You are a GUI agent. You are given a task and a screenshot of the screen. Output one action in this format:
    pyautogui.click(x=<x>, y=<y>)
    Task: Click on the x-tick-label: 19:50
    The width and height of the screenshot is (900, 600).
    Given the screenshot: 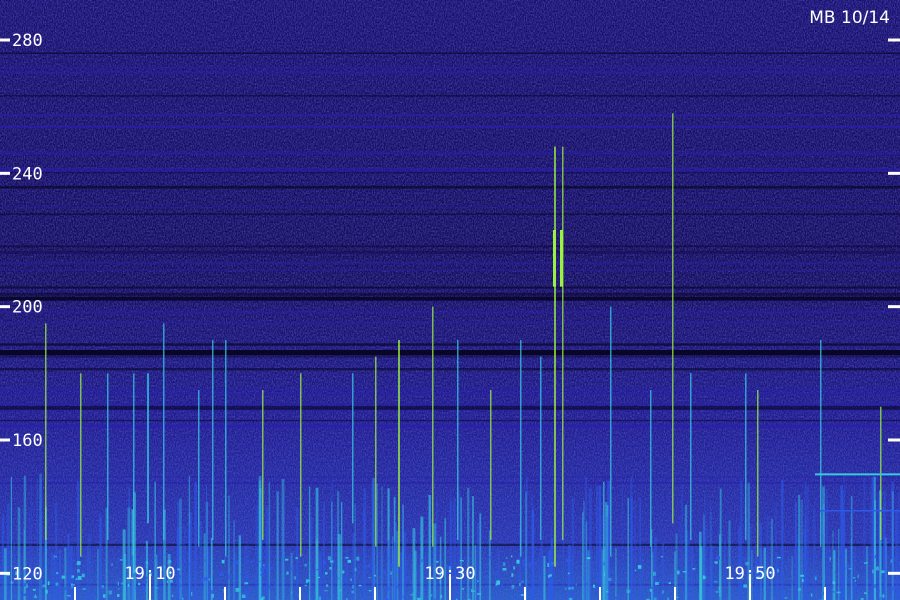 What is the action you would take?
    pyautogui.click(x=749, y=574)
    